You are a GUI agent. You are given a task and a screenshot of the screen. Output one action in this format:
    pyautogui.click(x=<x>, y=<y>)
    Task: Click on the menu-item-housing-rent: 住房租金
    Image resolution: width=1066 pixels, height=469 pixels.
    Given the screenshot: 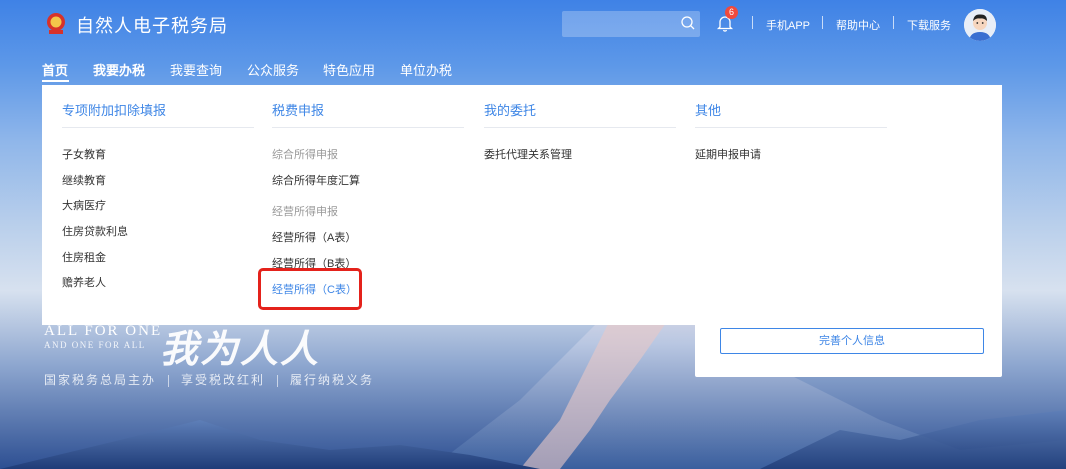 What is the action you would take?
    pyautogui.click(x=84, y=257)
    